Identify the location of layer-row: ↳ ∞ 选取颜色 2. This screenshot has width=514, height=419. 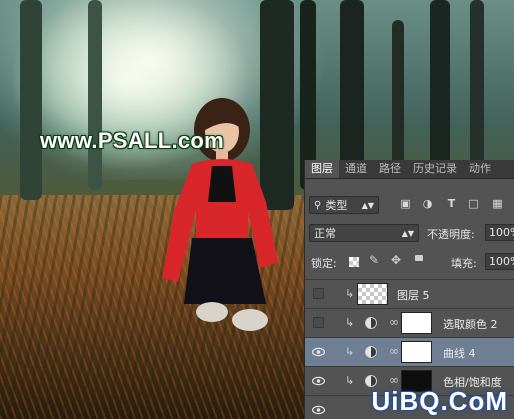
(409, 322).